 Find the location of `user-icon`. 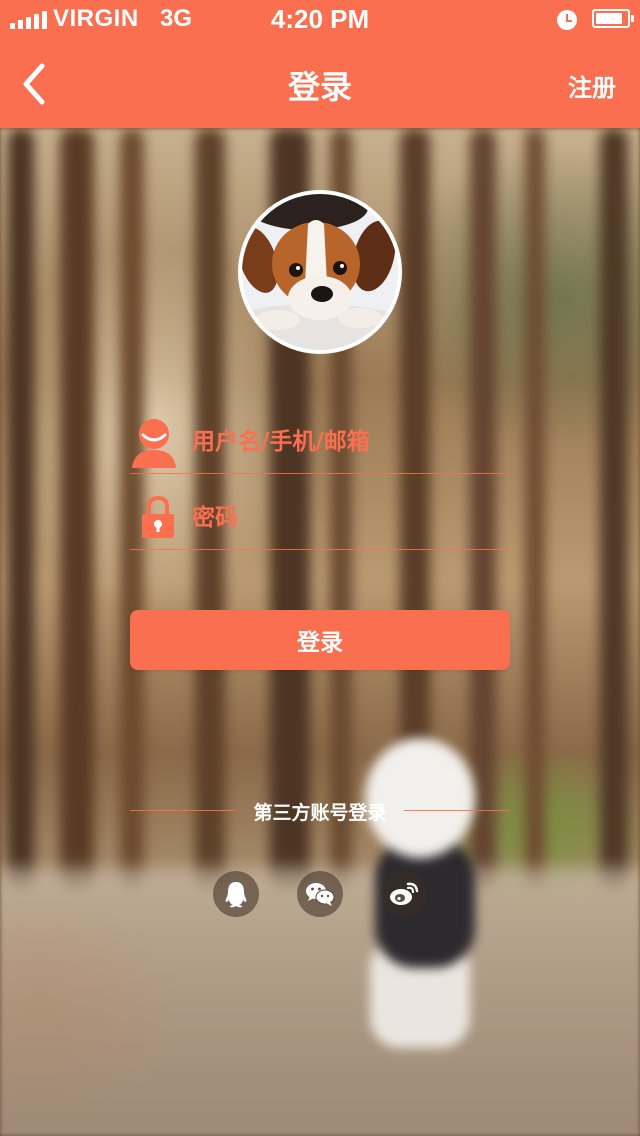

user-icon is located at coordinates (154, 443).